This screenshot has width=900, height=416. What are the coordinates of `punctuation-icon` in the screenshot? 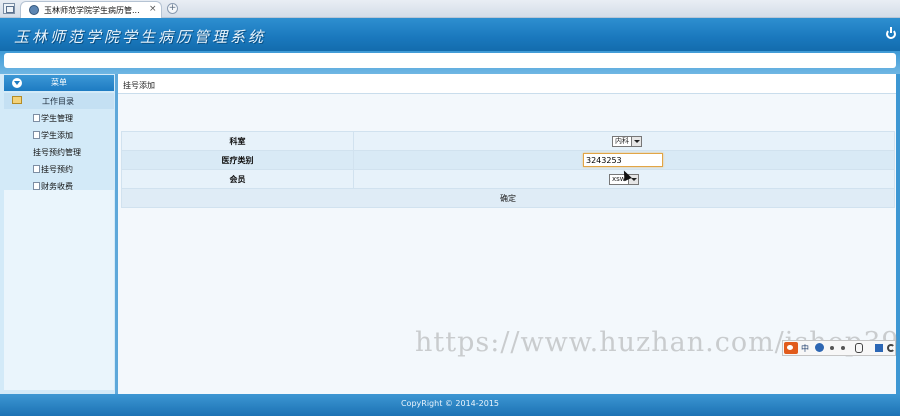 It's located at (832, 348).